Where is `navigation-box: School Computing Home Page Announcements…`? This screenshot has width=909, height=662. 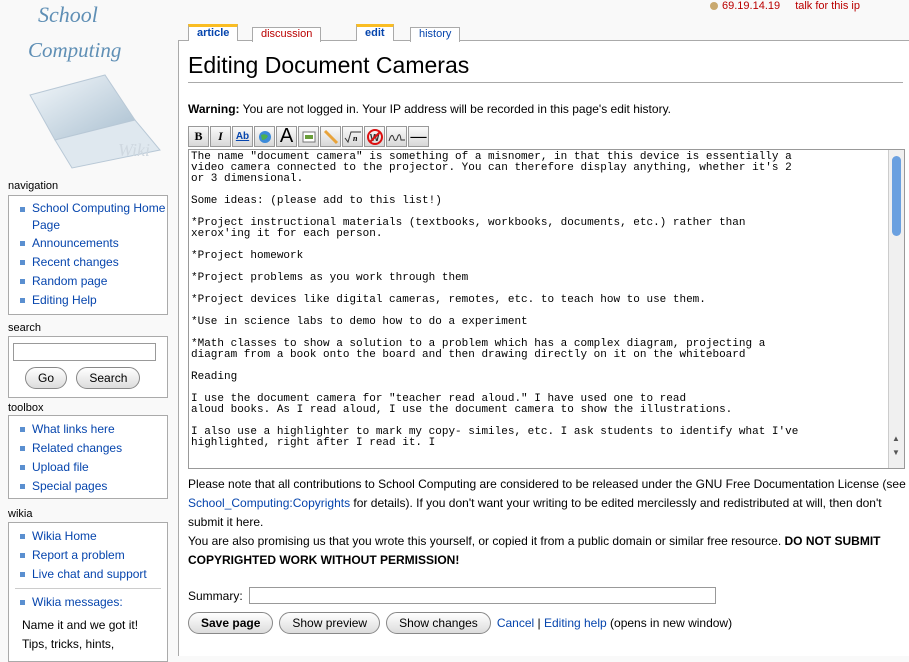 navigation-box: School Computing Home Page Announcements… is located at coordinates (88, 255).